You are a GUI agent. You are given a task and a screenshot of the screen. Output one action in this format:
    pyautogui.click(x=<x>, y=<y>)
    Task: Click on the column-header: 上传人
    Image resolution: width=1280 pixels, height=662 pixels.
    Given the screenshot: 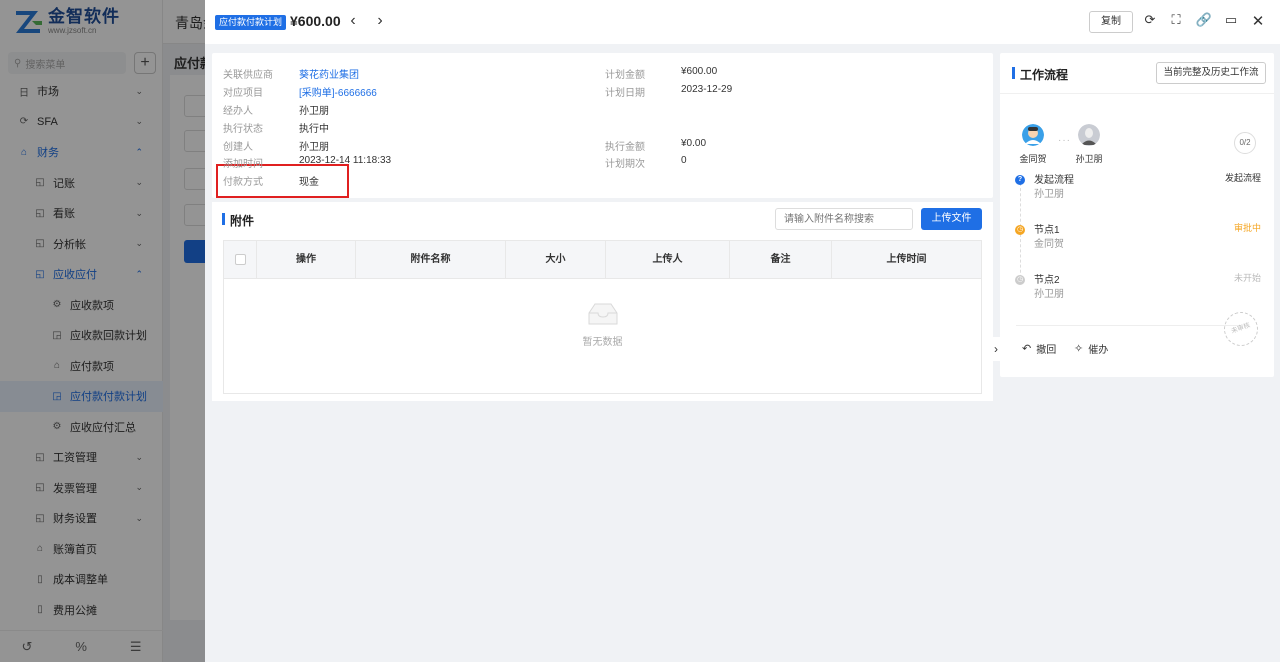 What is the action you would take?
    pyautogui.click(x=668, y=259)
    